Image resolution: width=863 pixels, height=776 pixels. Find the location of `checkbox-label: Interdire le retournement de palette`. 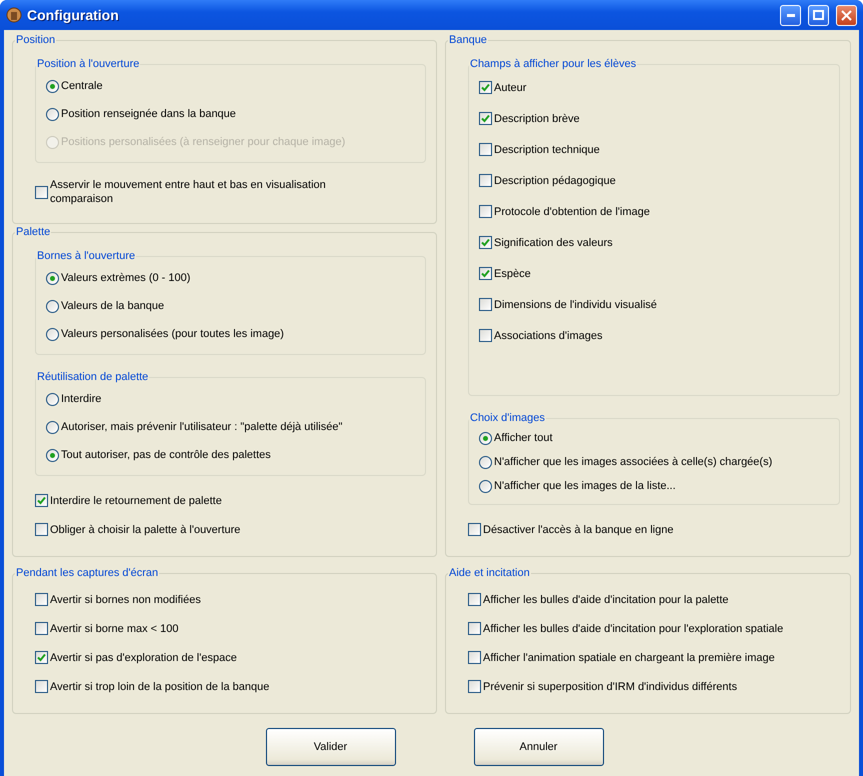

checkbox-label: Interdire le retournement de palette is located at coordinates (136, 501).